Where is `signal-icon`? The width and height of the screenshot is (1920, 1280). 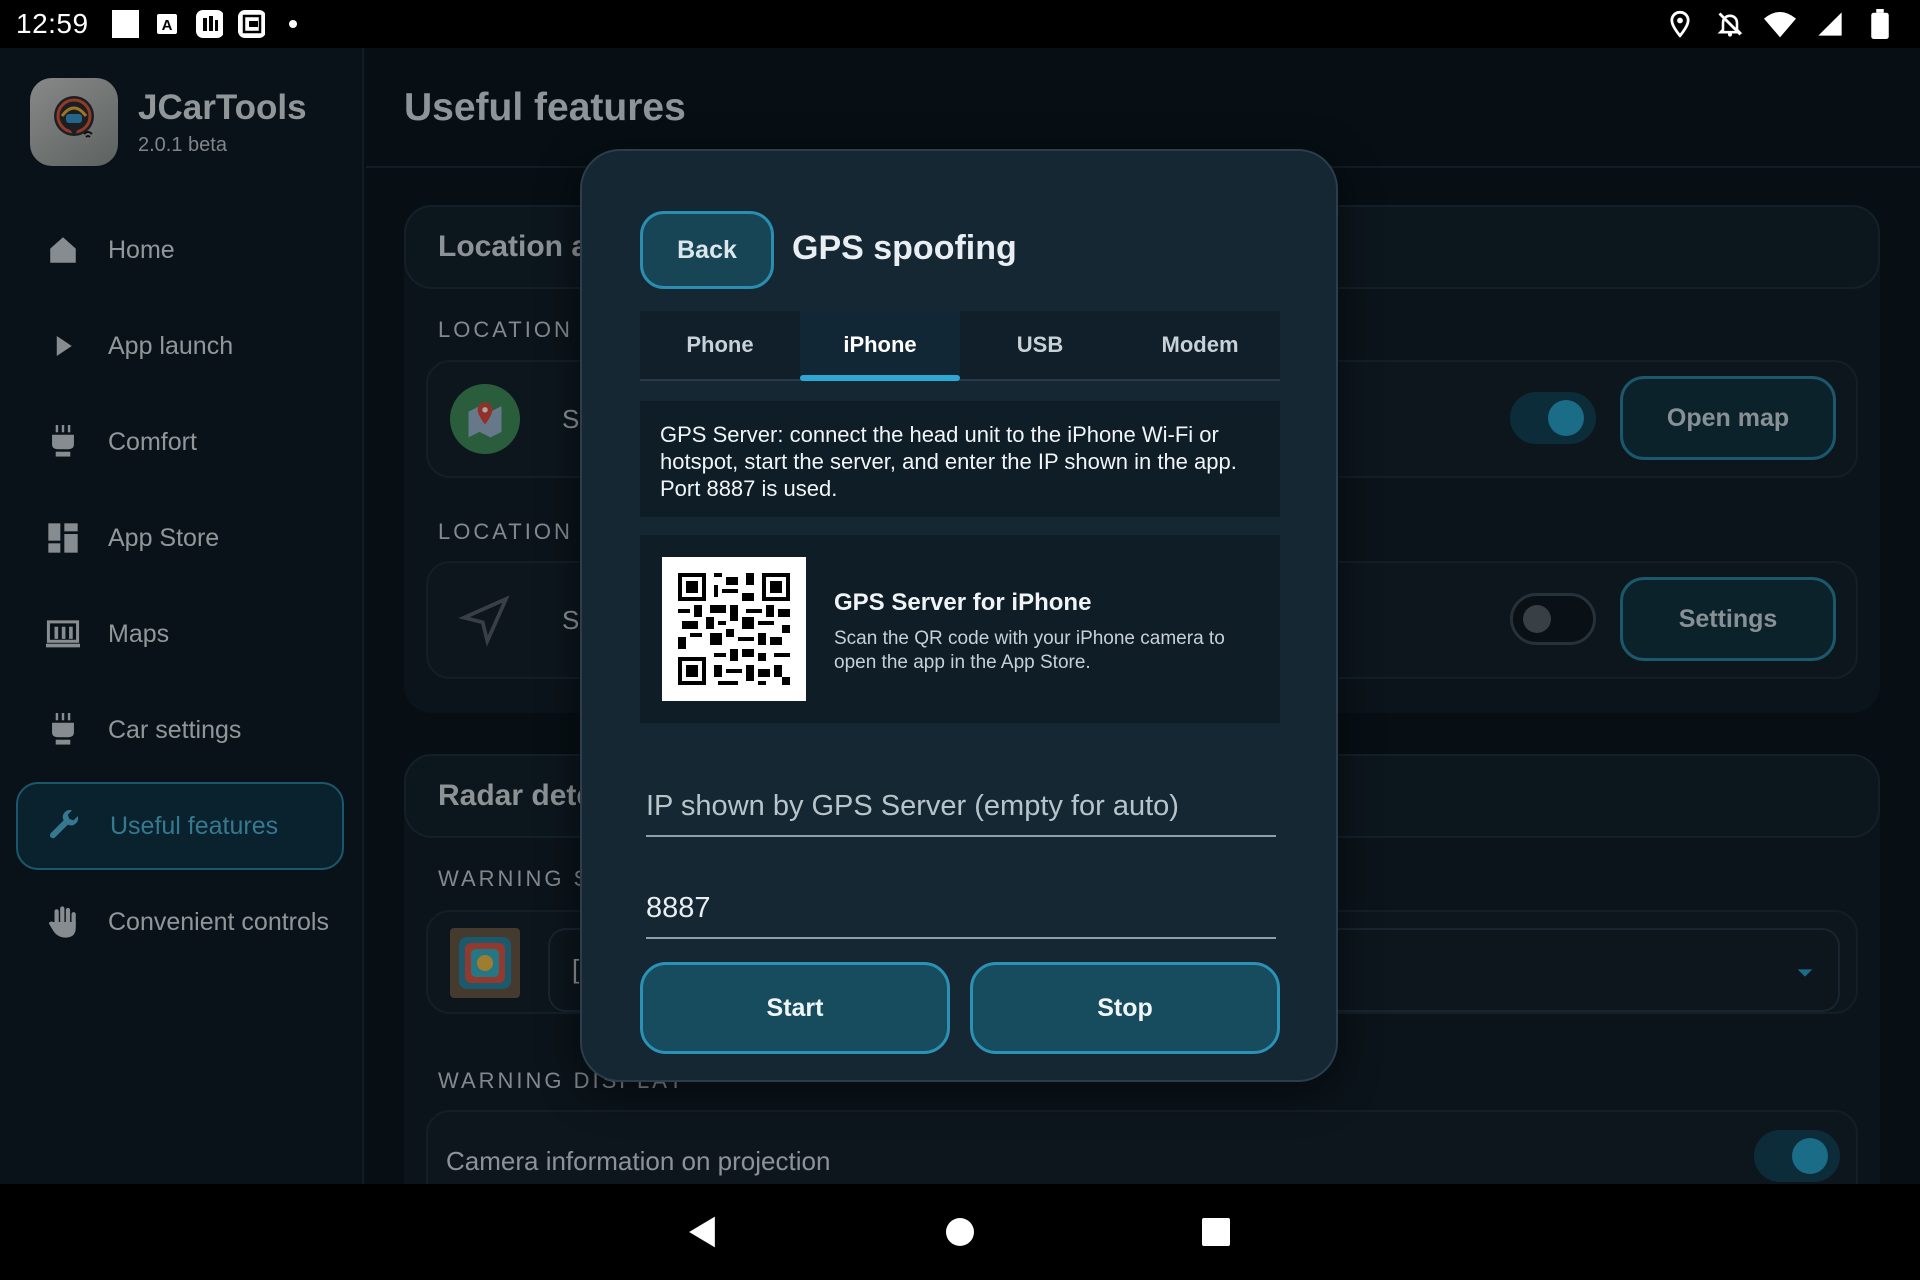 signal-icon is located at coordinates (1830, 24).